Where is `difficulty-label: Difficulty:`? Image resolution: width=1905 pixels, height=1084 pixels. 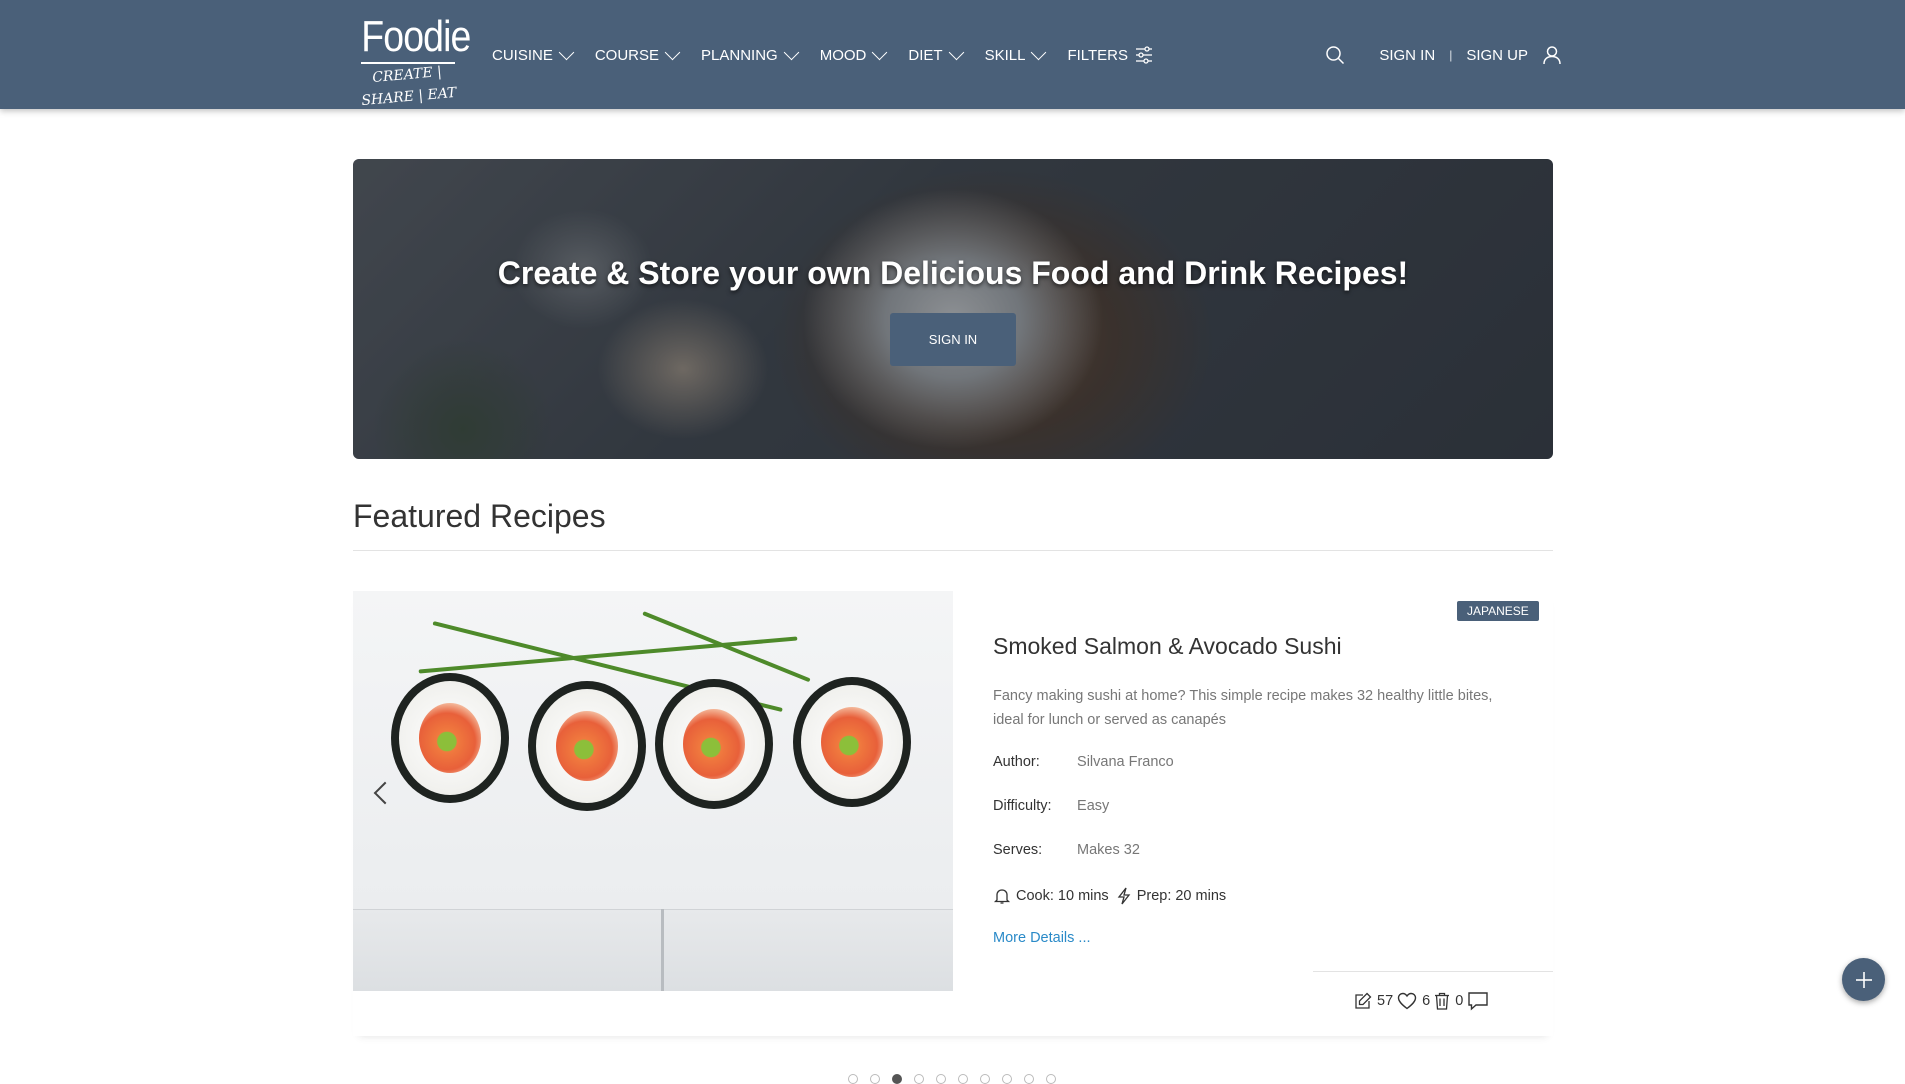 difficulty-label: Difficulty: is located at coordinates (1022, 806).